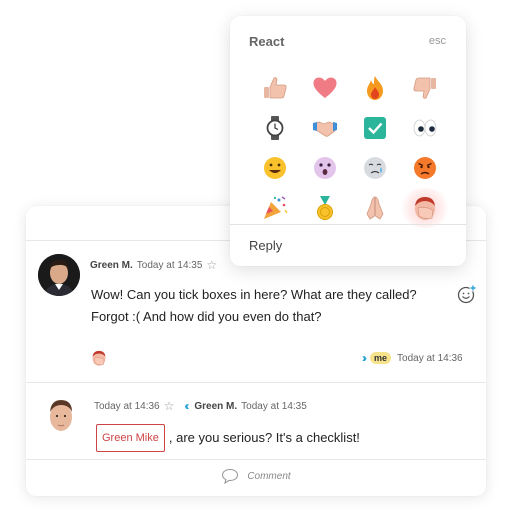  What do you see at coordinates (265, 245) in the screenshot?
I see `reply-button: Reply` at bounding box center [265, 245].